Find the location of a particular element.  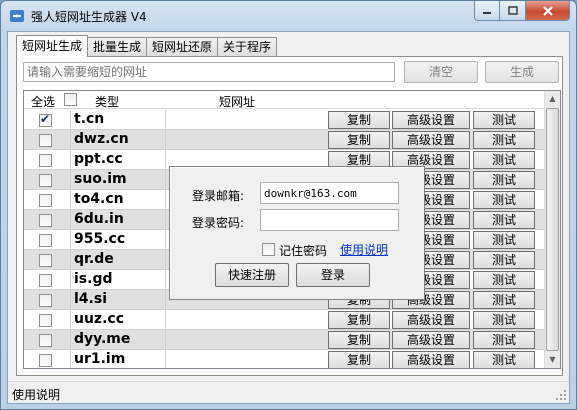

table-row: dyy.me 复制 高级设置 测试 is located at coordinates (284, 340).